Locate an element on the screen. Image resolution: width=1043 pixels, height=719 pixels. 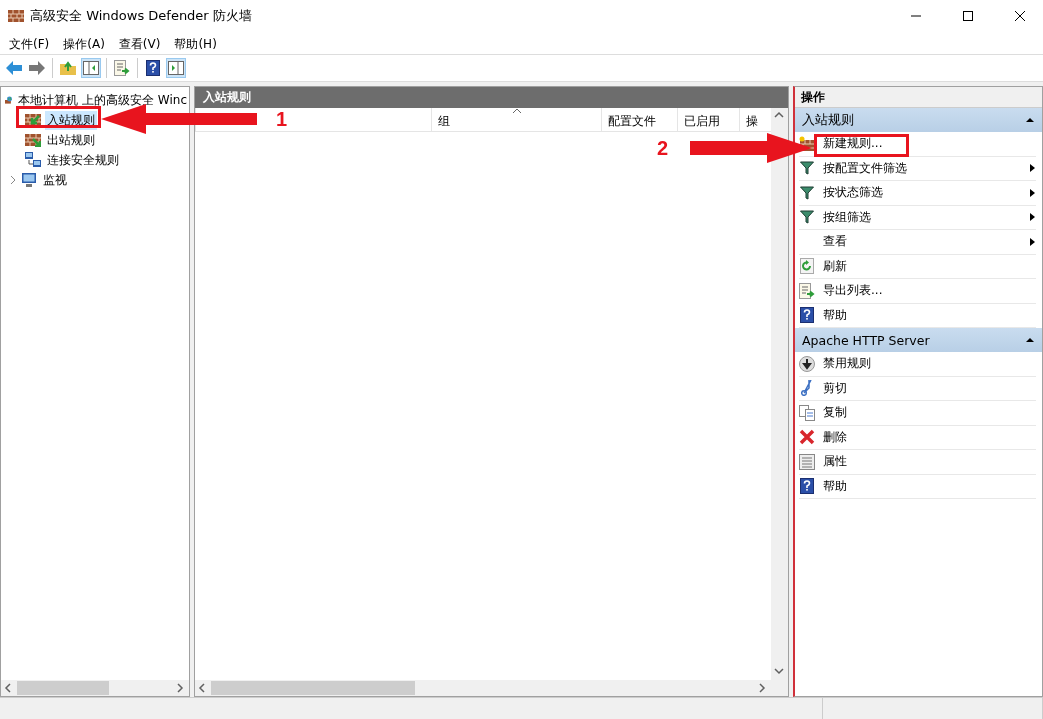
menu-item: 文件(F) is located at coordinates (29, 43).